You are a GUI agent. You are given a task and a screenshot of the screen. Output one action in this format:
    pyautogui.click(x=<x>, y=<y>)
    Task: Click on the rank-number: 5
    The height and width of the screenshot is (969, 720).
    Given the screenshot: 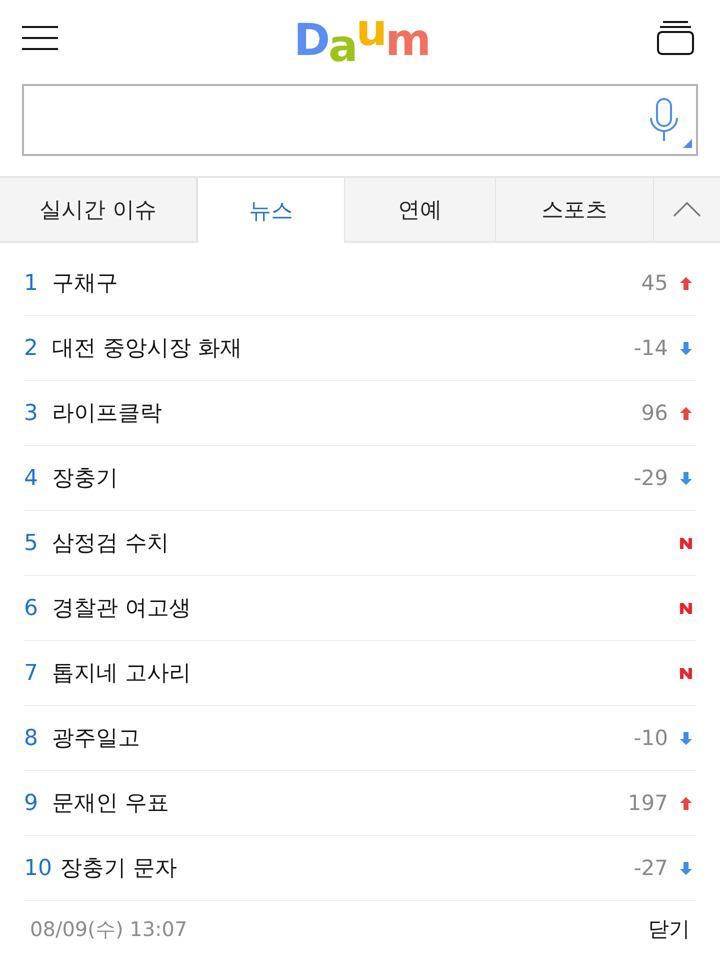 What is the action you would take?
    pyautogui.click(x=31, y=543)
    